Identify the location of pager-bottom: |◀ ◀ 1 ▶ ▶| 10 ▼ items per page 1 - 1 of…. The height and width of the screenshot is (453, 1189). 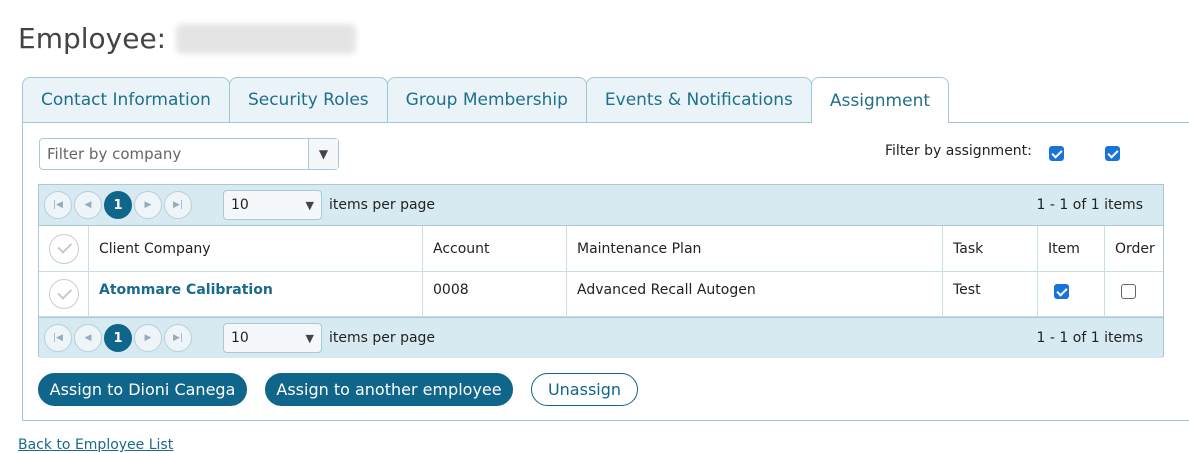
(601, 337).